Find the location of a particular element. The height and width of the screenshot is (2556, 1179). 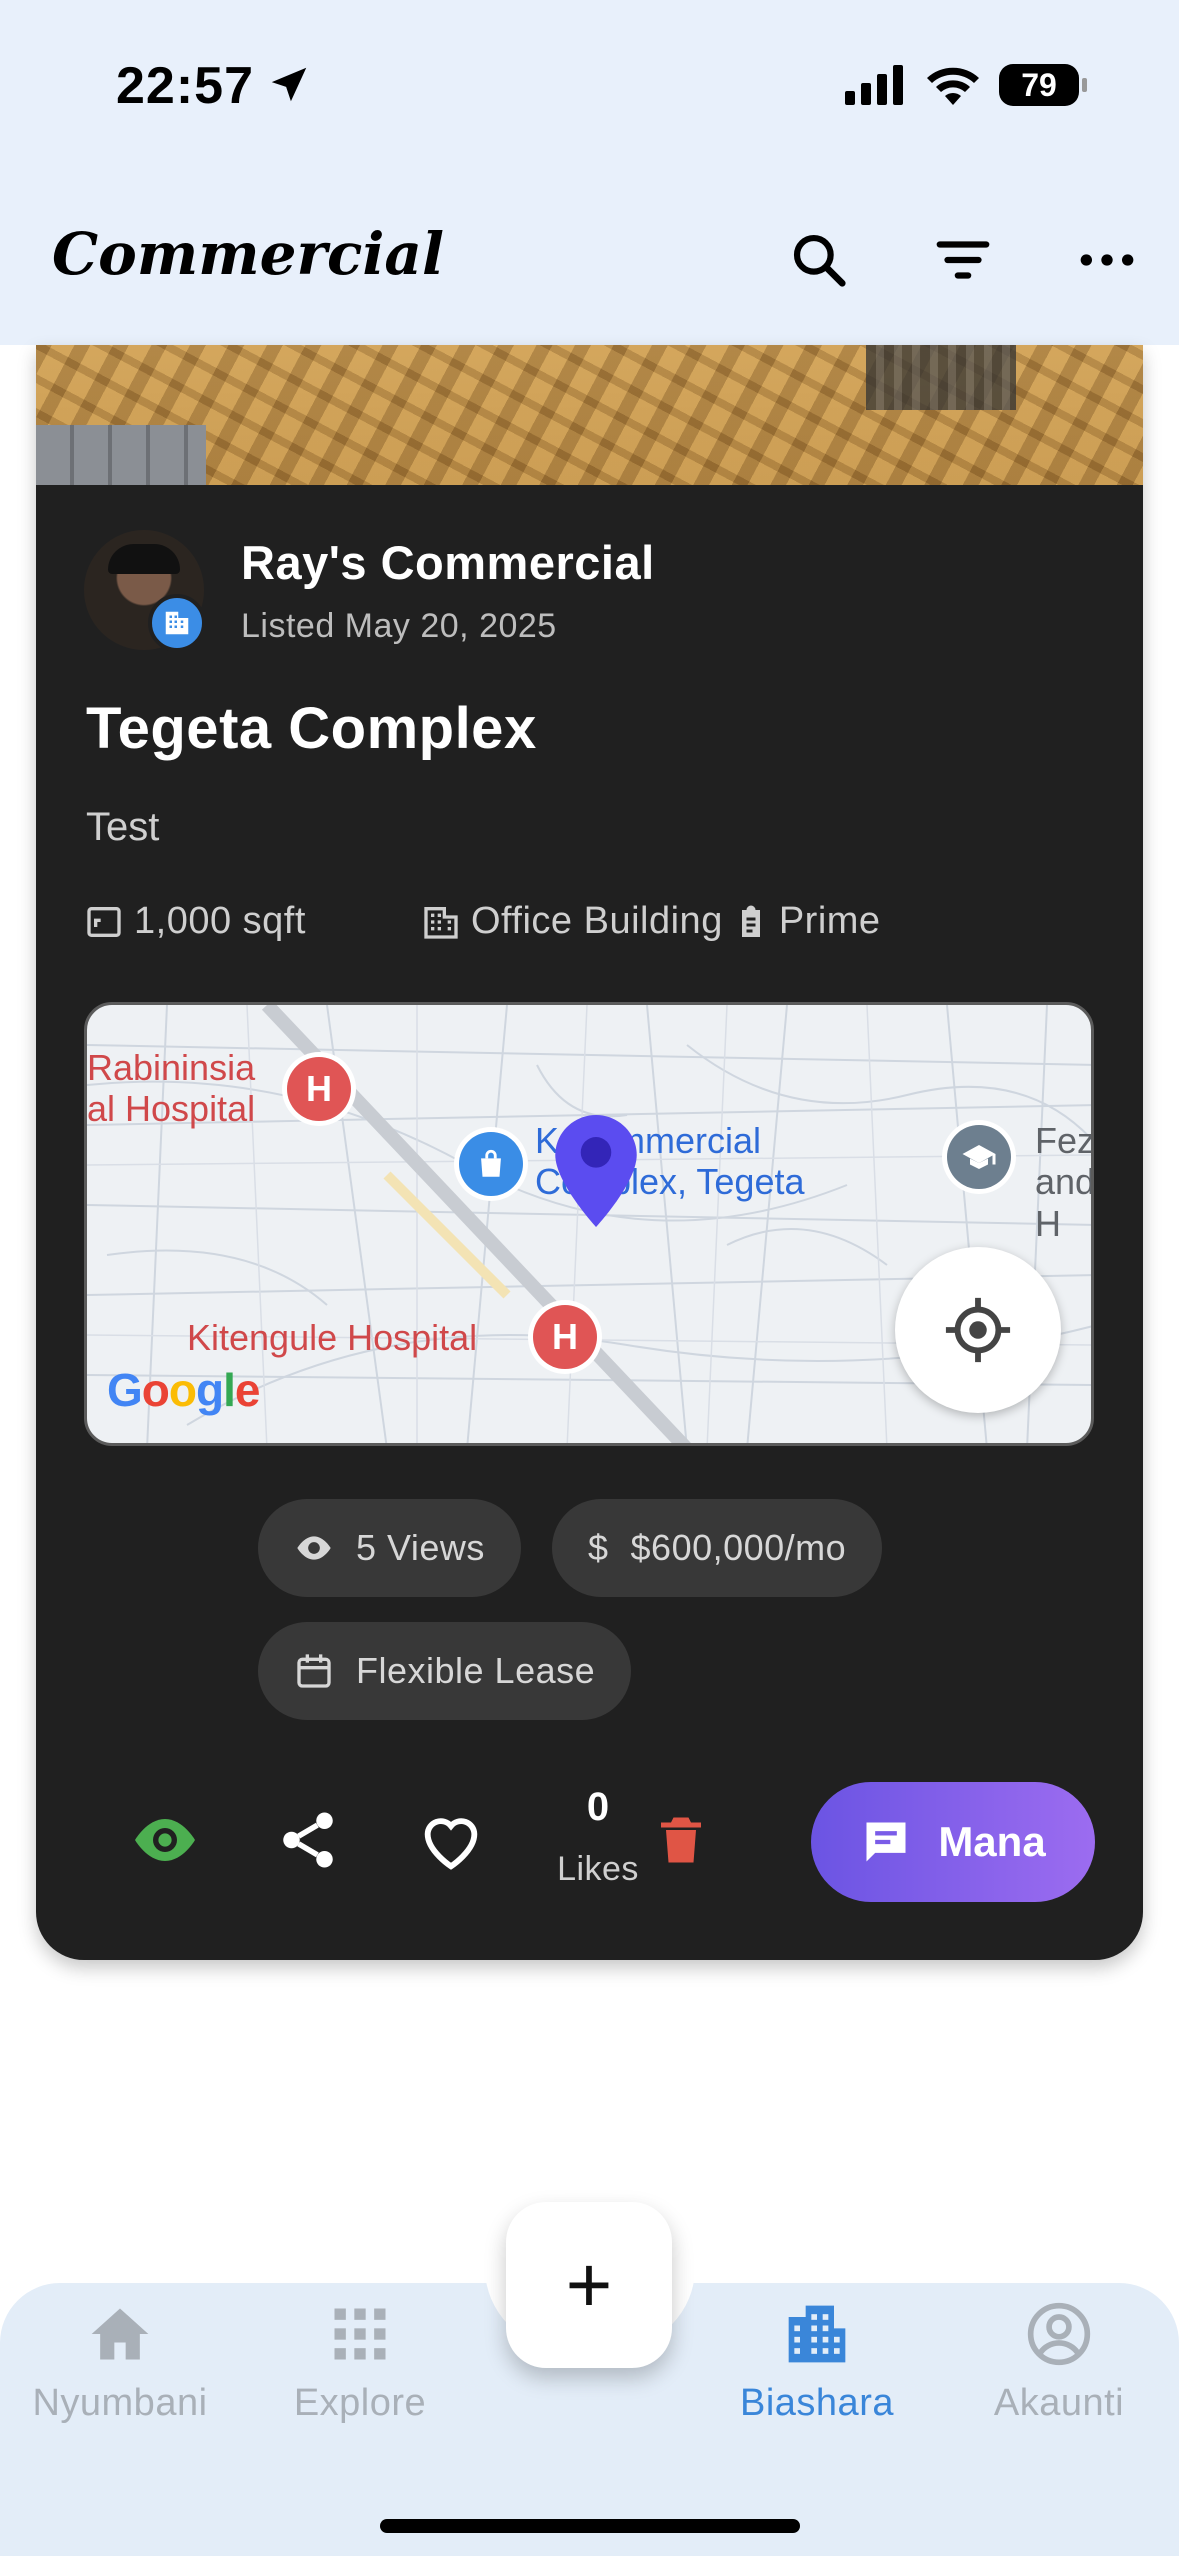

price-value: $600,000/mo is located at coordinates (738, 1547).